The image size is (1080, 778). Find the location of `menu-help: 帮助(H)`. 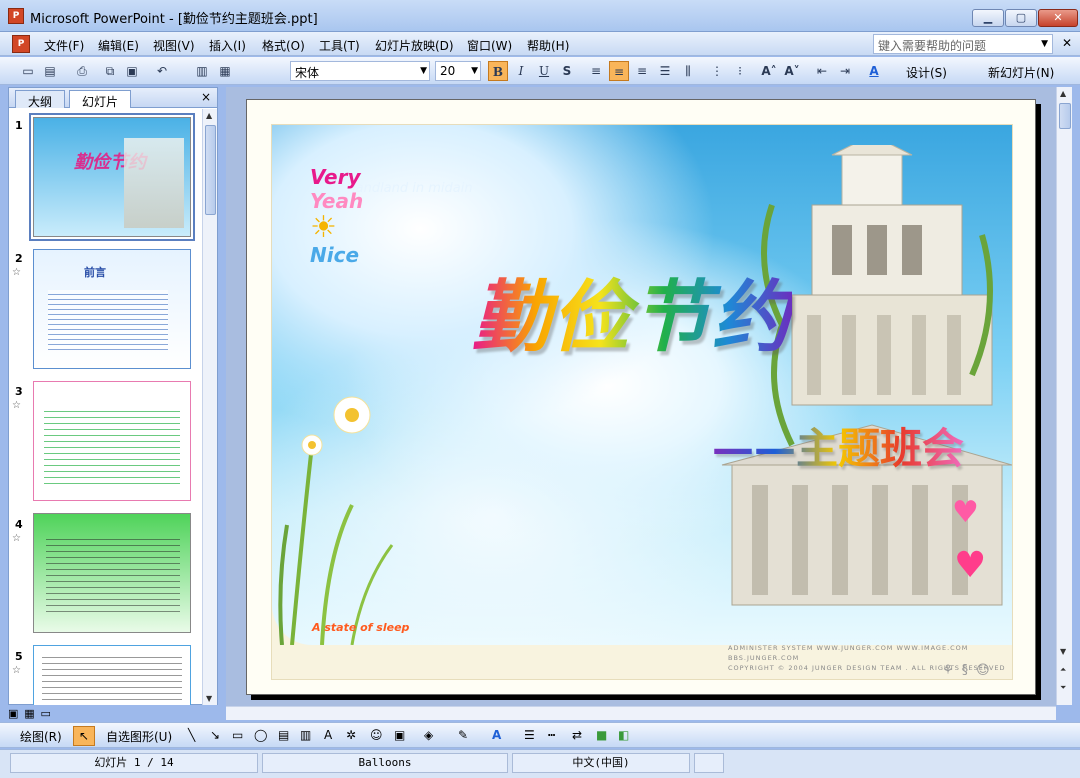

menu-help: 帮助(H) is located at coordinates (548, 45).